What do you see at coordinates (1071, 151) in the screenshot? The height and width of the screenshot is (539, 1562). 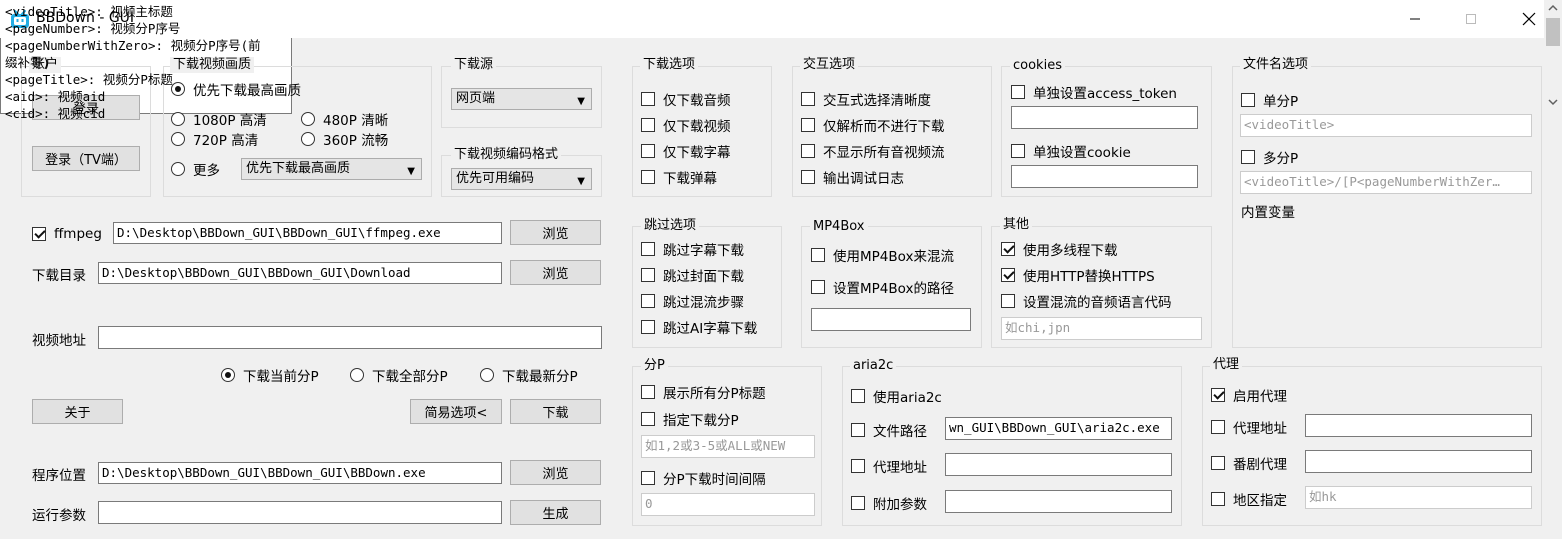 I see `checkbox-cookie: 单独设置cookie` at bounding box center [1071, 151].